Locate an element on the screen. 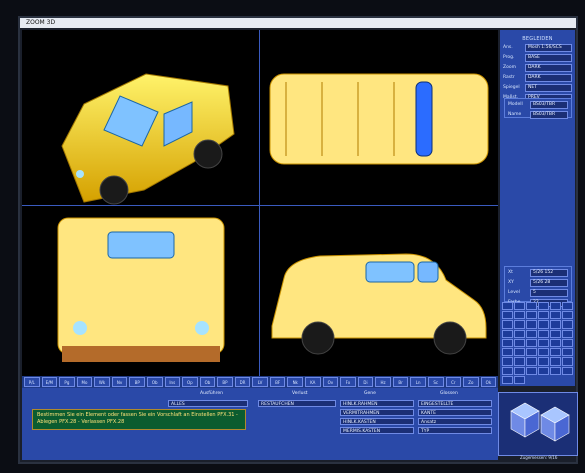  toolbar-button: Ok is located at coordinates (488, 382).